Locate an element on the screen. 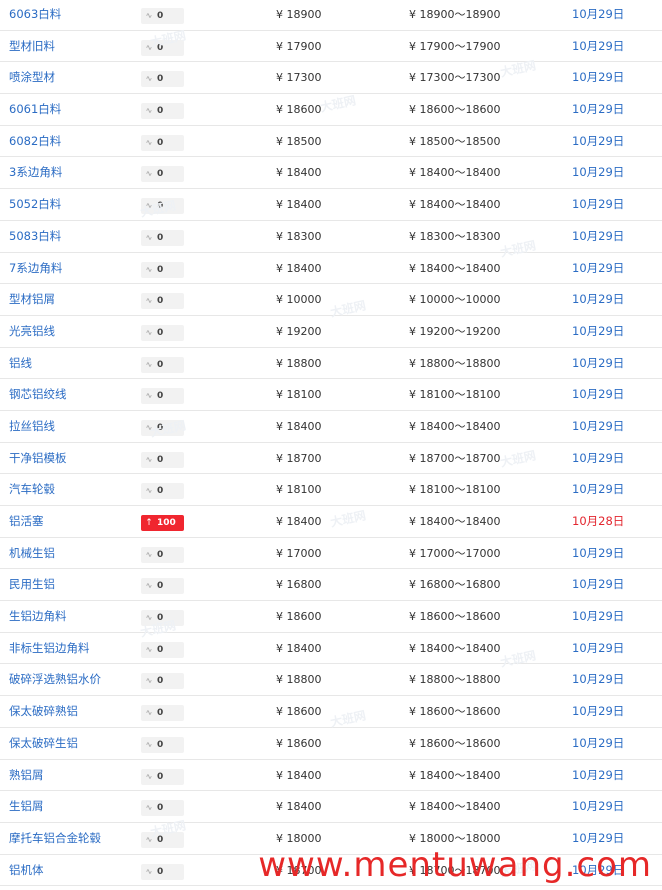 This screenshot has height=890, width=662. table-row: 拉丝铝线 ∿ 0 ¥ 18400 ¥ 18400～18400 10月29日 is located at coordinates (331, 426).